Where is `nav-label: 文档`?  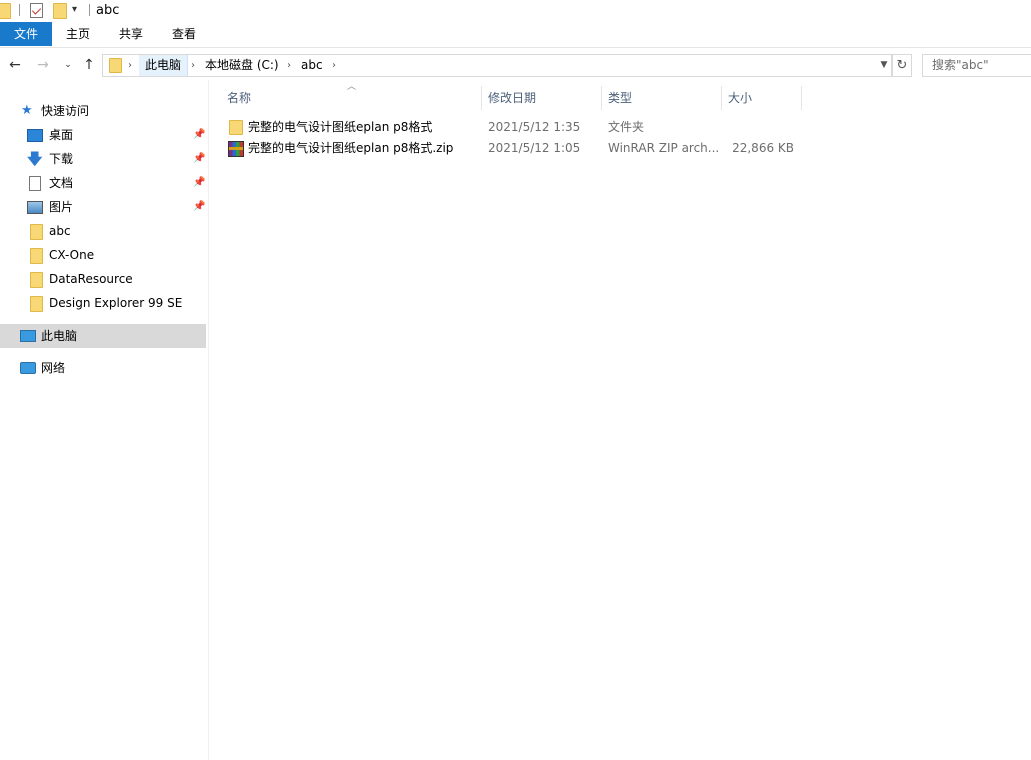 nav-label: 文档 is located at coordinates (61, 183).